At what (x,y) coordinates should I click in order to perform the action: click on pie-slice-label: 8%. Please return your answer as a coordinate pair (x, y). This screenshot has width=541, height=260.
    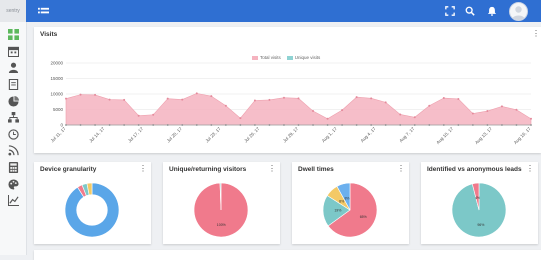
    Looking at the image, I should click on (346, 198).